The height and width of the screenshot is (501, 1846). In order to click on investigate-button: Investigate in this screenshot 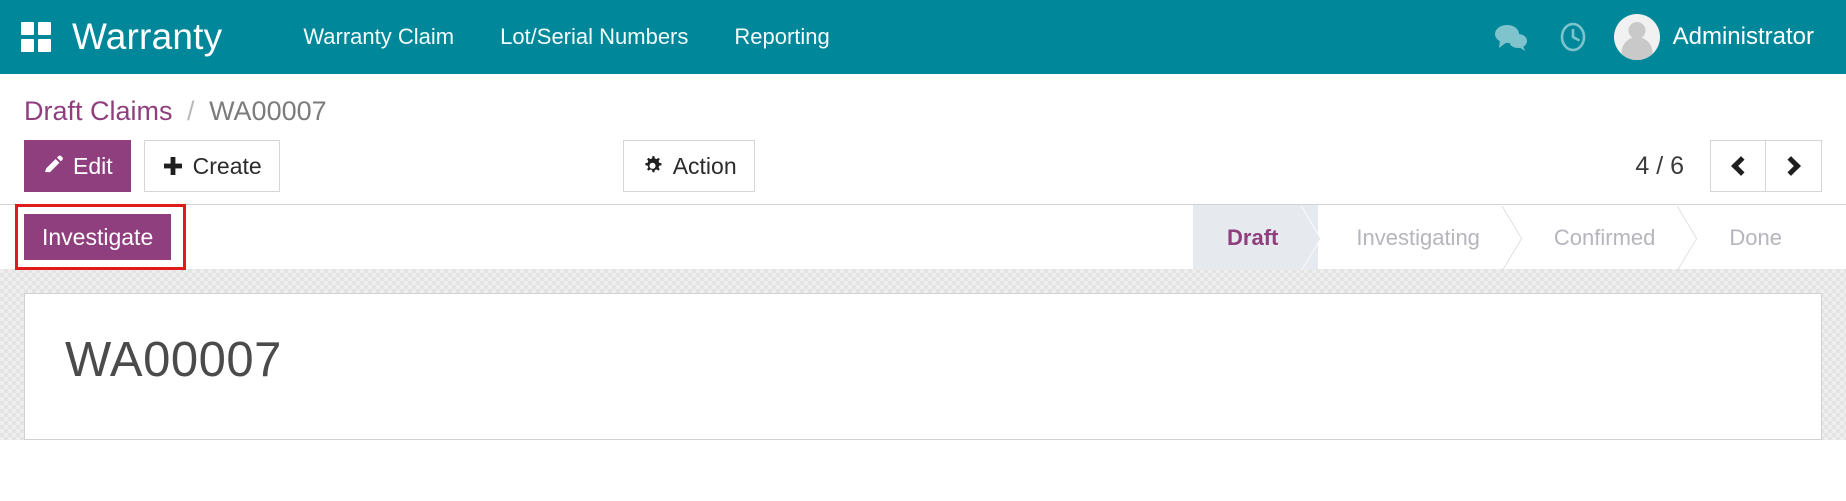, I will do `click(98, 237)`.